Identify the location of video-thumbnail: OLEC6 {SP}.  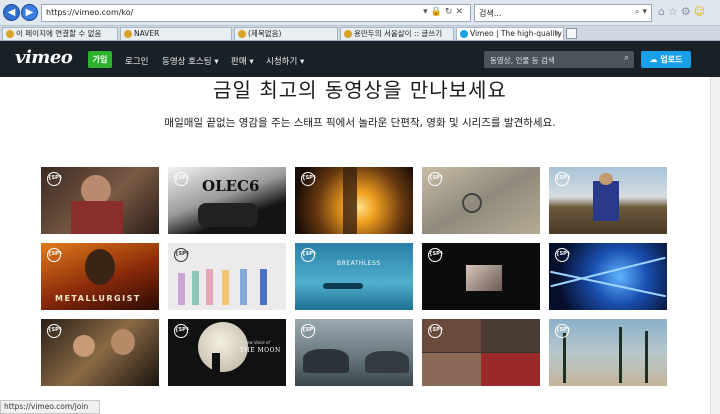
(227, 200).